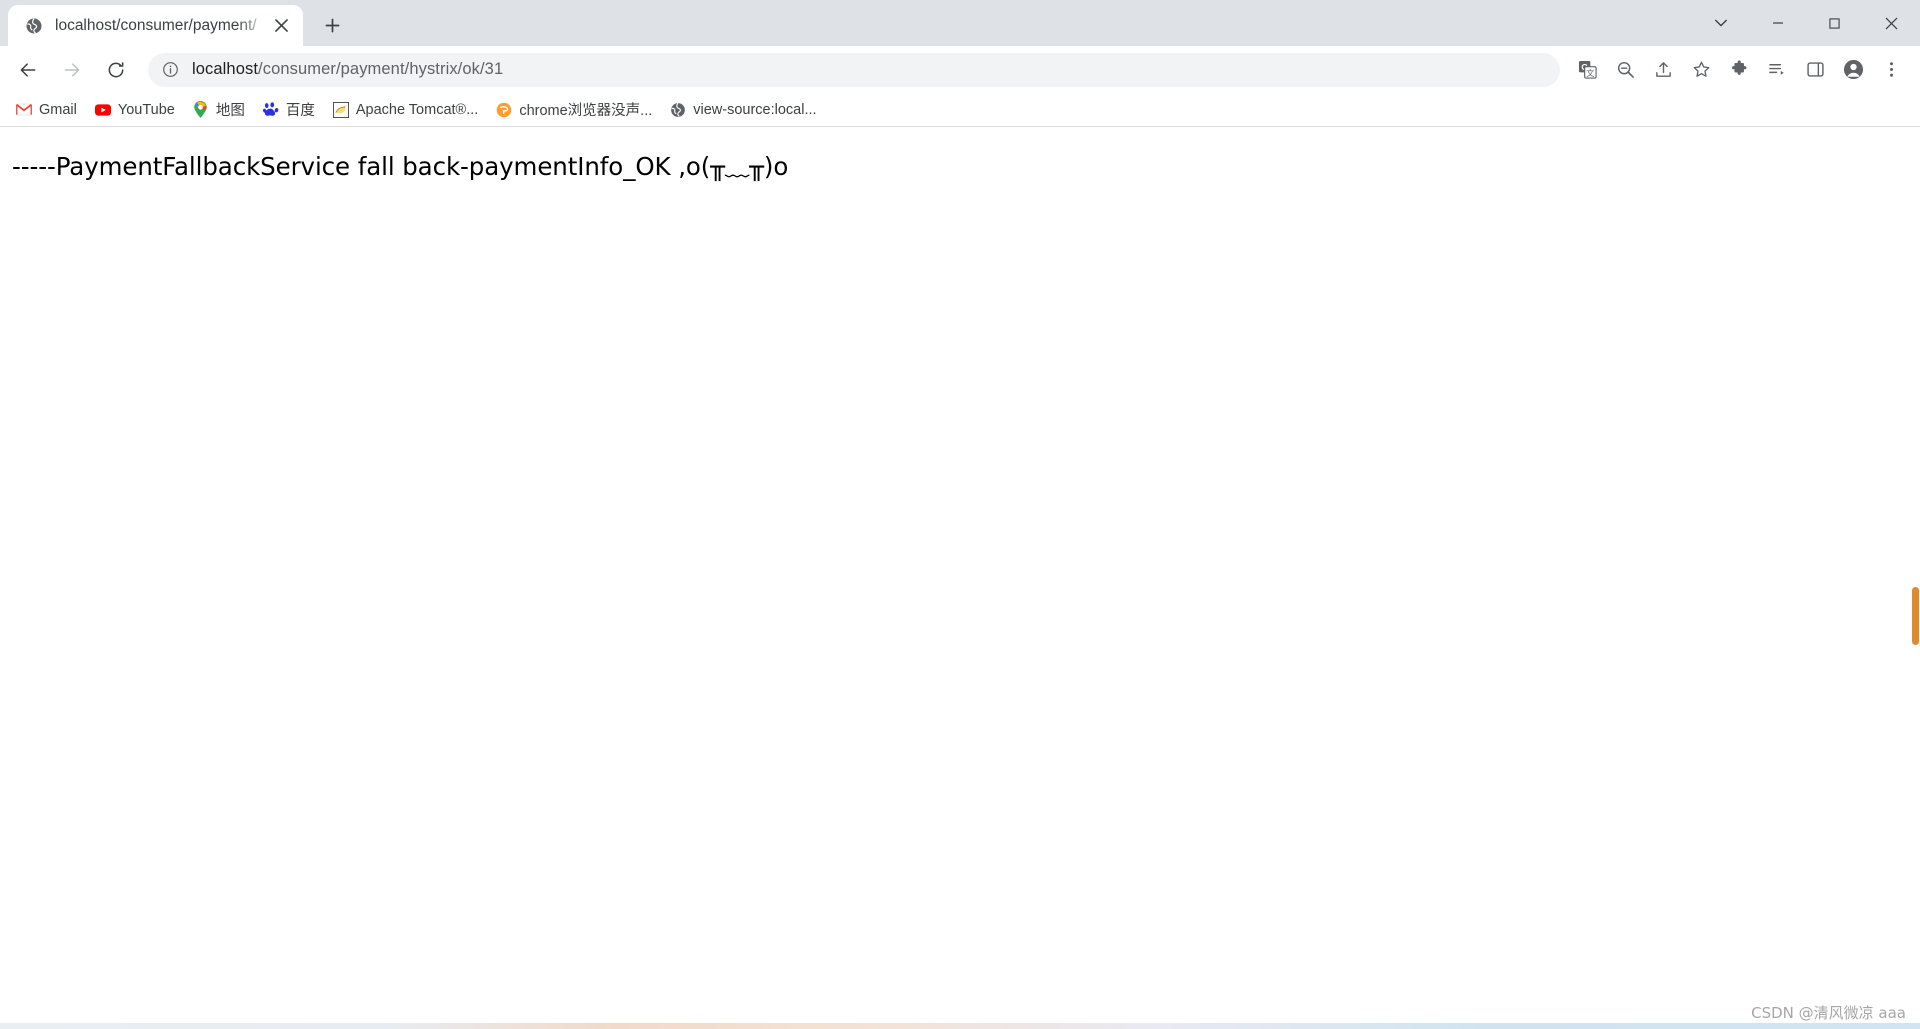 This screenshot has width=1920, height=1029. What do you see at coordinates (1828, 1013) in the screenshot?
I see `watermark-text: CSDN @清风微凉 aaa` at bounding box center [1828, 1013].